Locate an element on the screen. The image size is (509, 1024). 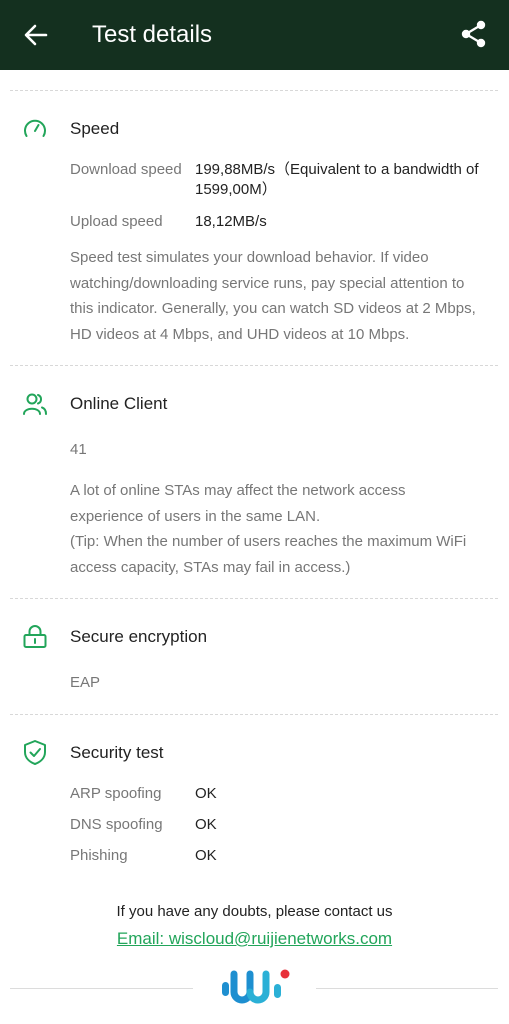
online-client-count: 41 is located at coordinates (78, 449).